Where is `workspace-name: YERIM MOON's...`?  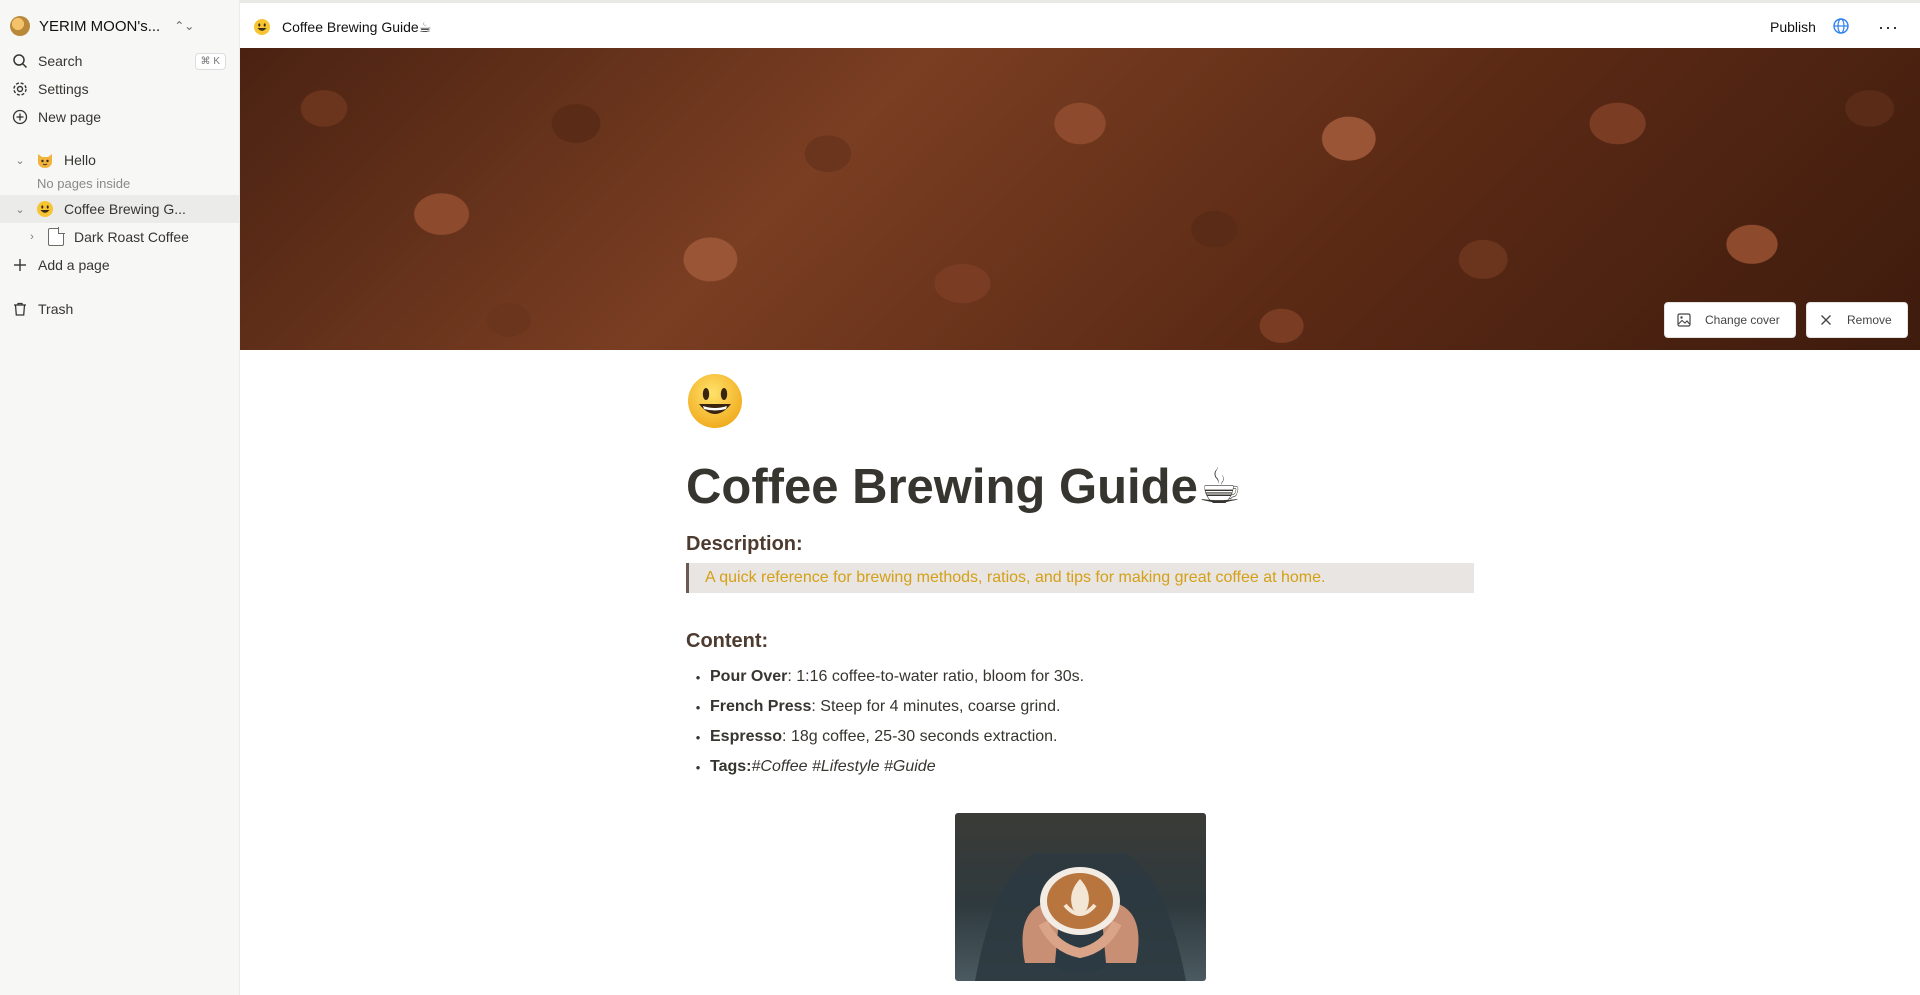
workspace-name: YERIM MOON's... is located at coordinates (100, 26).